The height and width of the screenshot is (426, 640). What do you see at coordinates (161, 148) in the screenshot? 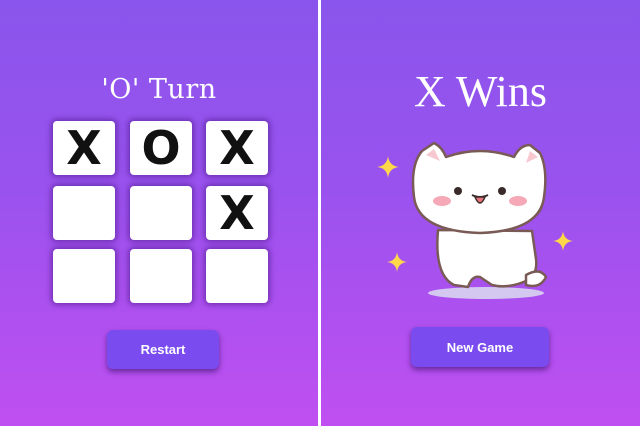
I see `board-cell: O` at bounding box center [161, 148].